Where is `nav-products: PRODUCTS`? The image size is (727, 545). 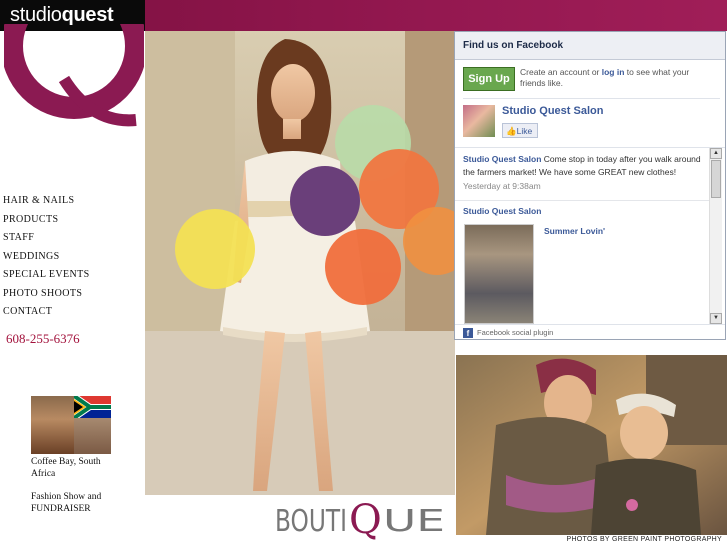
nav-products: PRODUCTS is located at coordinates (46, 220).